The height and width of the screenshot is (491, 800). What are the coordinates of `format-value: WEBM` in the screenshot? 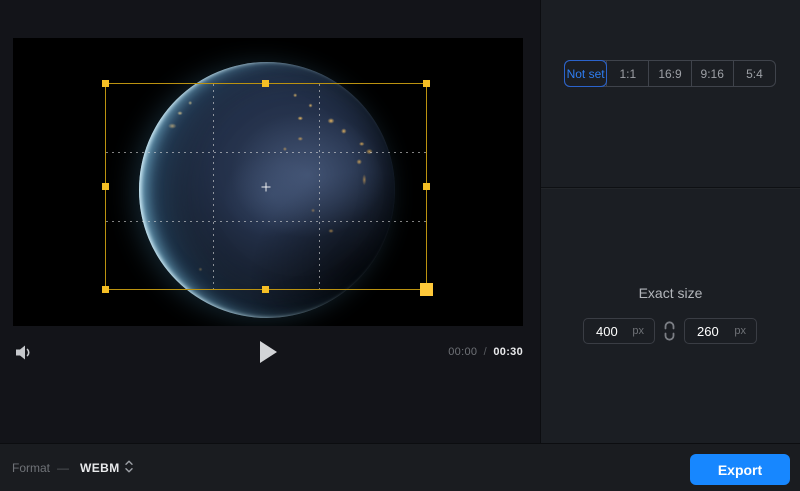 It's located at (100, 468).